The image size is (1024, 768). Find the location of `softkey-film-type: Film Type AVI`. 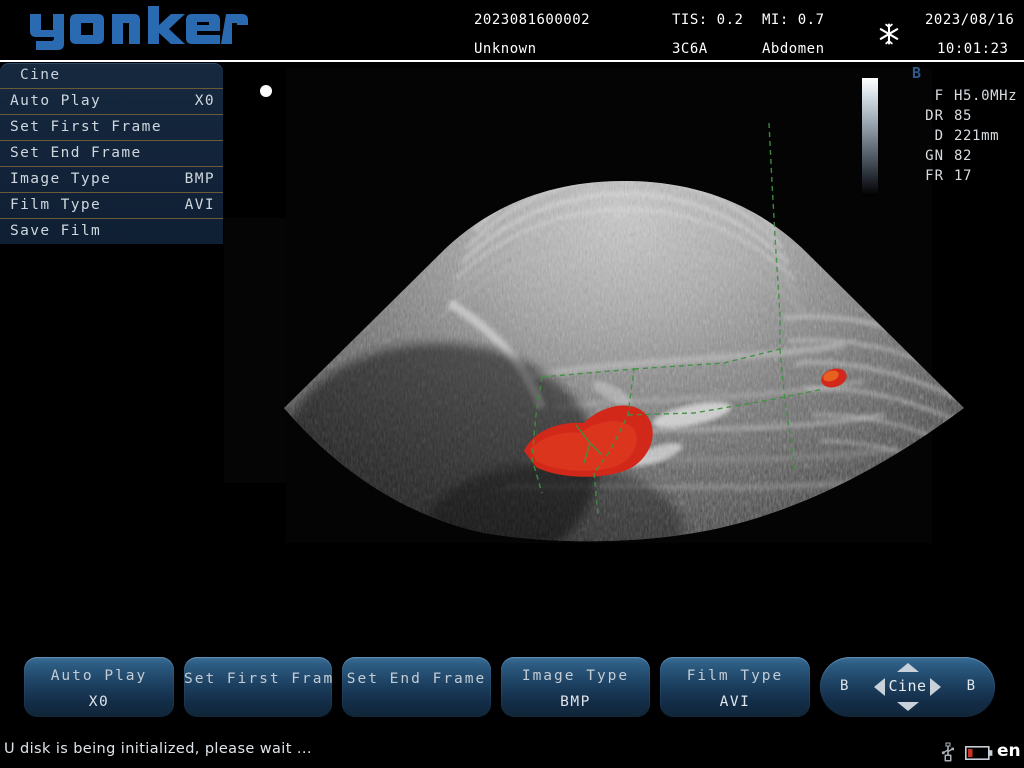

softkey-film-type: Film Type AVI is located at coordinates (735, 687).